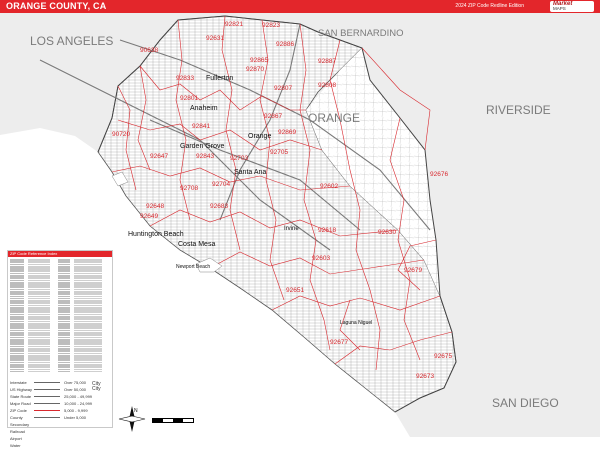  Describe the element at coordinates (51, 396) in the screenshot. I see `legend-key: State Route 25,000 - 49,999` at that location.